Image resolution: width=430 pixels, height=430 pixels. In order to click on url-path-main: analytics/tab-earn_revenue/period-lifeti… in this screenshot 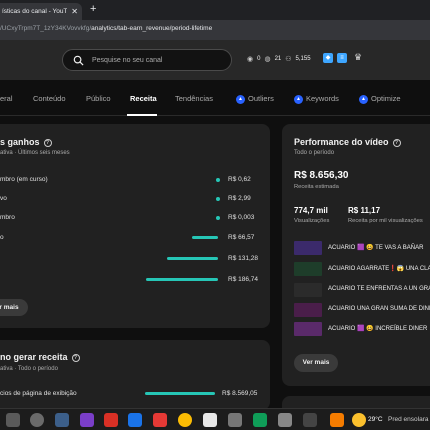, I will do `click(152, 28)`.